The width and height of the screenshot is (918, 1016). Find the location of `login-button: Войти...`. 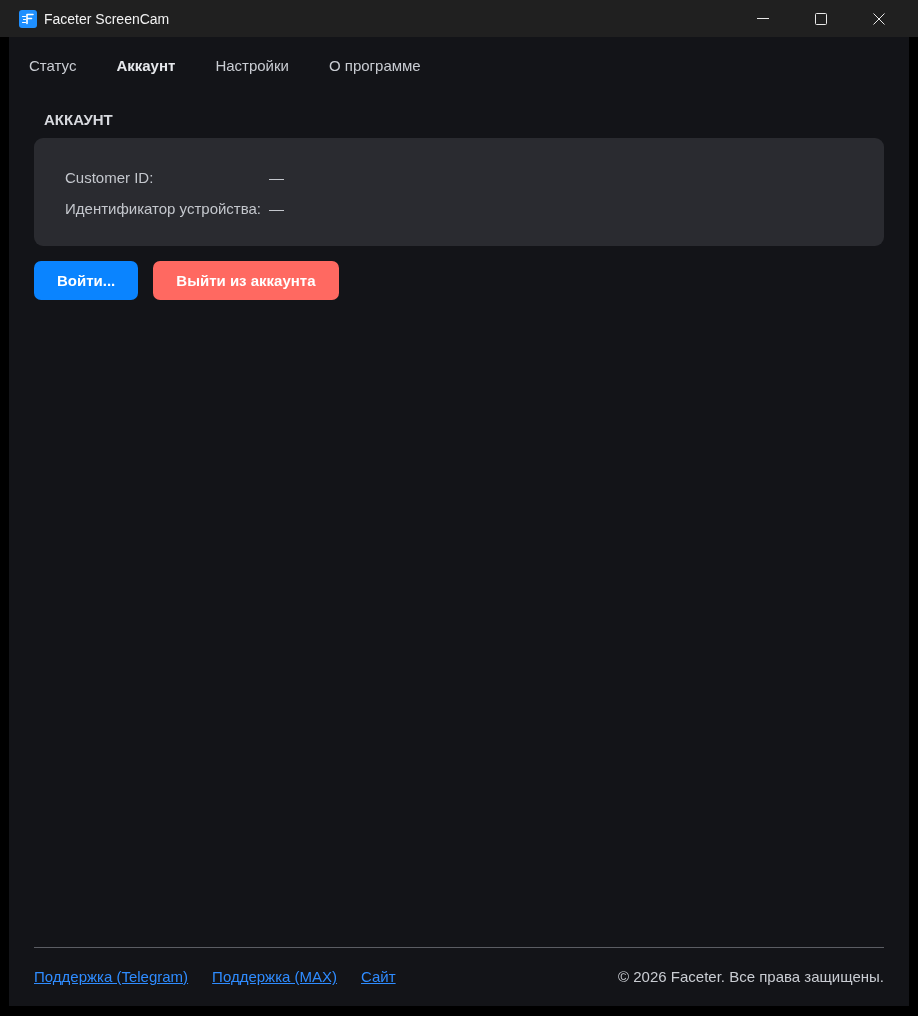

login-button: Войти... is located at coordinates (86, 280).